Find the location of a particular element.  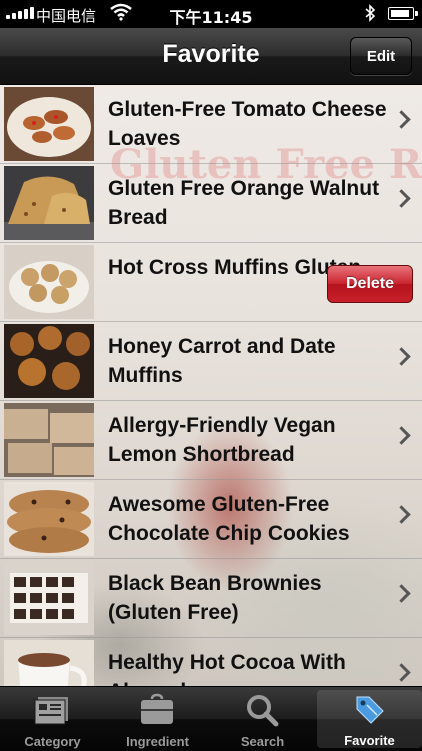

tab-label: Category is located at coordinates (52, 741).